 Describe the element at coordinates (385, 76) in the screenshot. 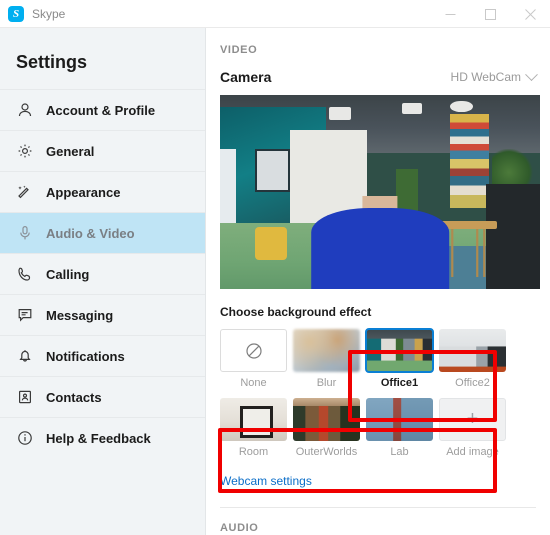

I see `camera-row: Camera HD WebCam` at that location.